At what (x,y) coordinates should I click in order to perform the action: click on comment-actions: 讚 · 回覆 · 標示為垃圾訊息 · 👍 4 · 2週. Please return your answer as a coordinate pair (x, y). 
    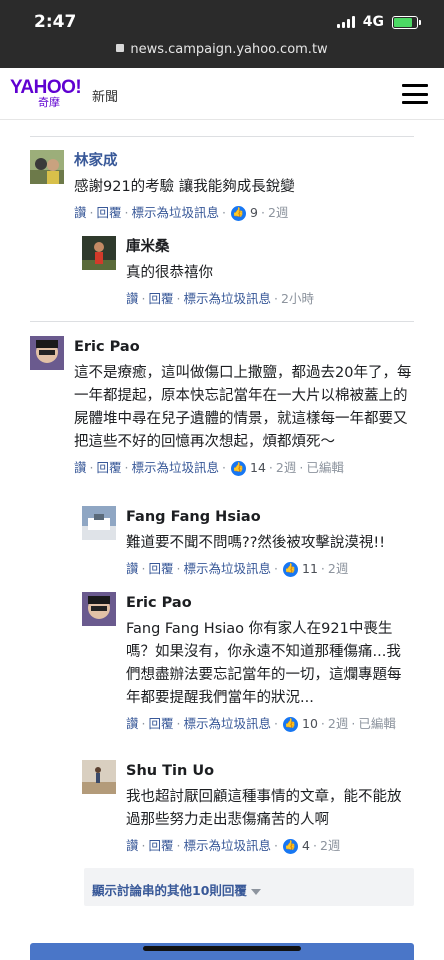
    Looking at the image, I should click on (233, 846).